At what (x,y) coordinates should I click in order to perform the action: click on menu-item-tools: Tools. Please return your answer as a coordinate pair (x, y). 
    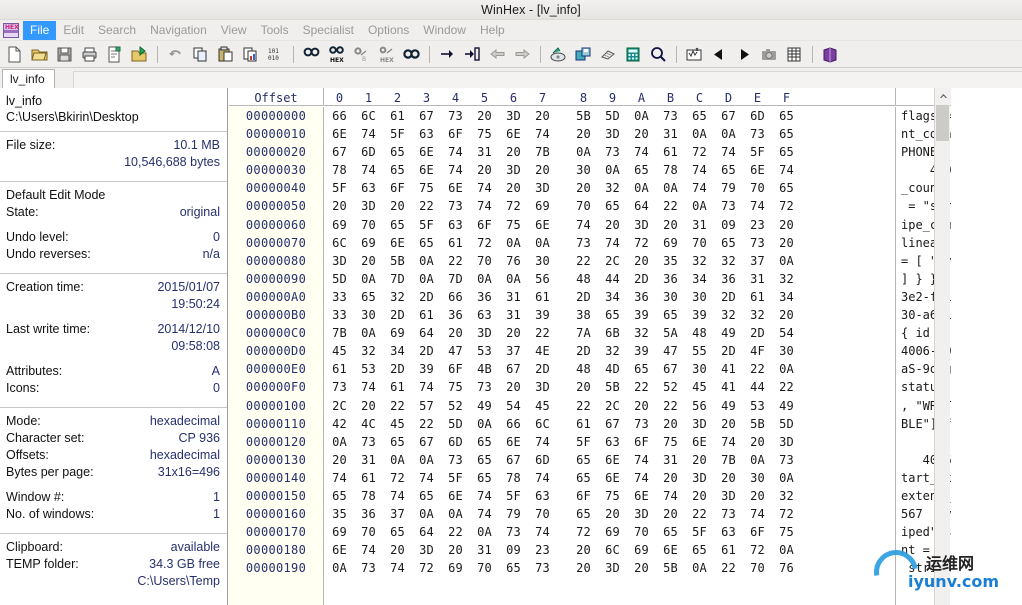
    Looking at the image, I should click on (275, 30).